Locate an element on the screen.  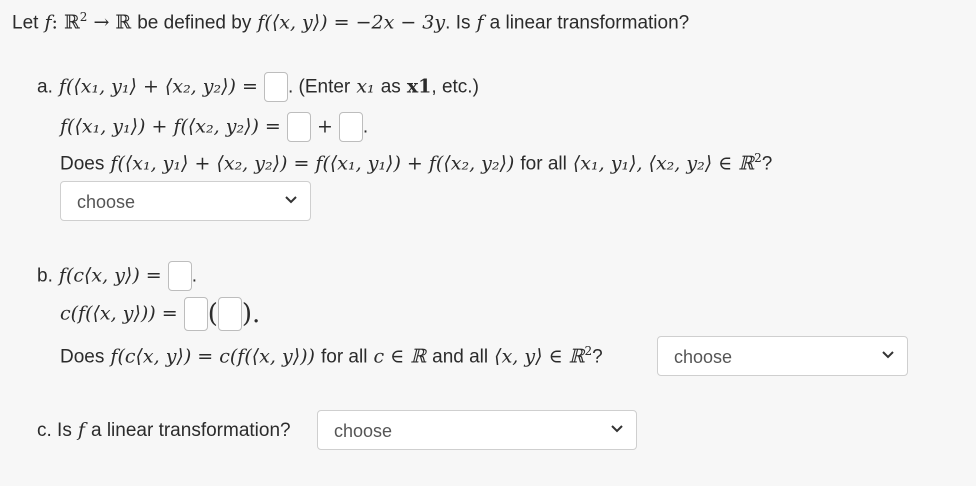
part-b-line1: b. f(c⟨x, y⟩) = . is located at coordinates (117, 276).